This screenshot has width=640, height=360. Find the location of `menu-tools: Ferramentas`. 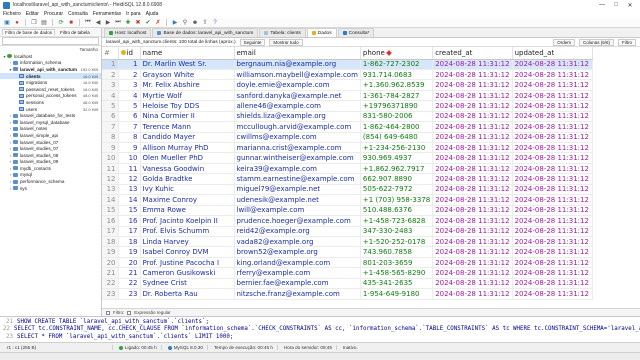

menu-tools: Ferramentas is located at coordinates (107, 14).